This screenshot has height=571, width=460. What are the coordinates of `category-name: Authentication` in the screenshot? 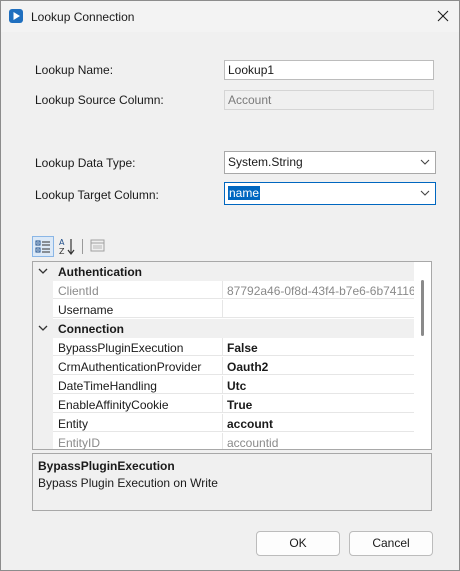 It's located at (100, 272).